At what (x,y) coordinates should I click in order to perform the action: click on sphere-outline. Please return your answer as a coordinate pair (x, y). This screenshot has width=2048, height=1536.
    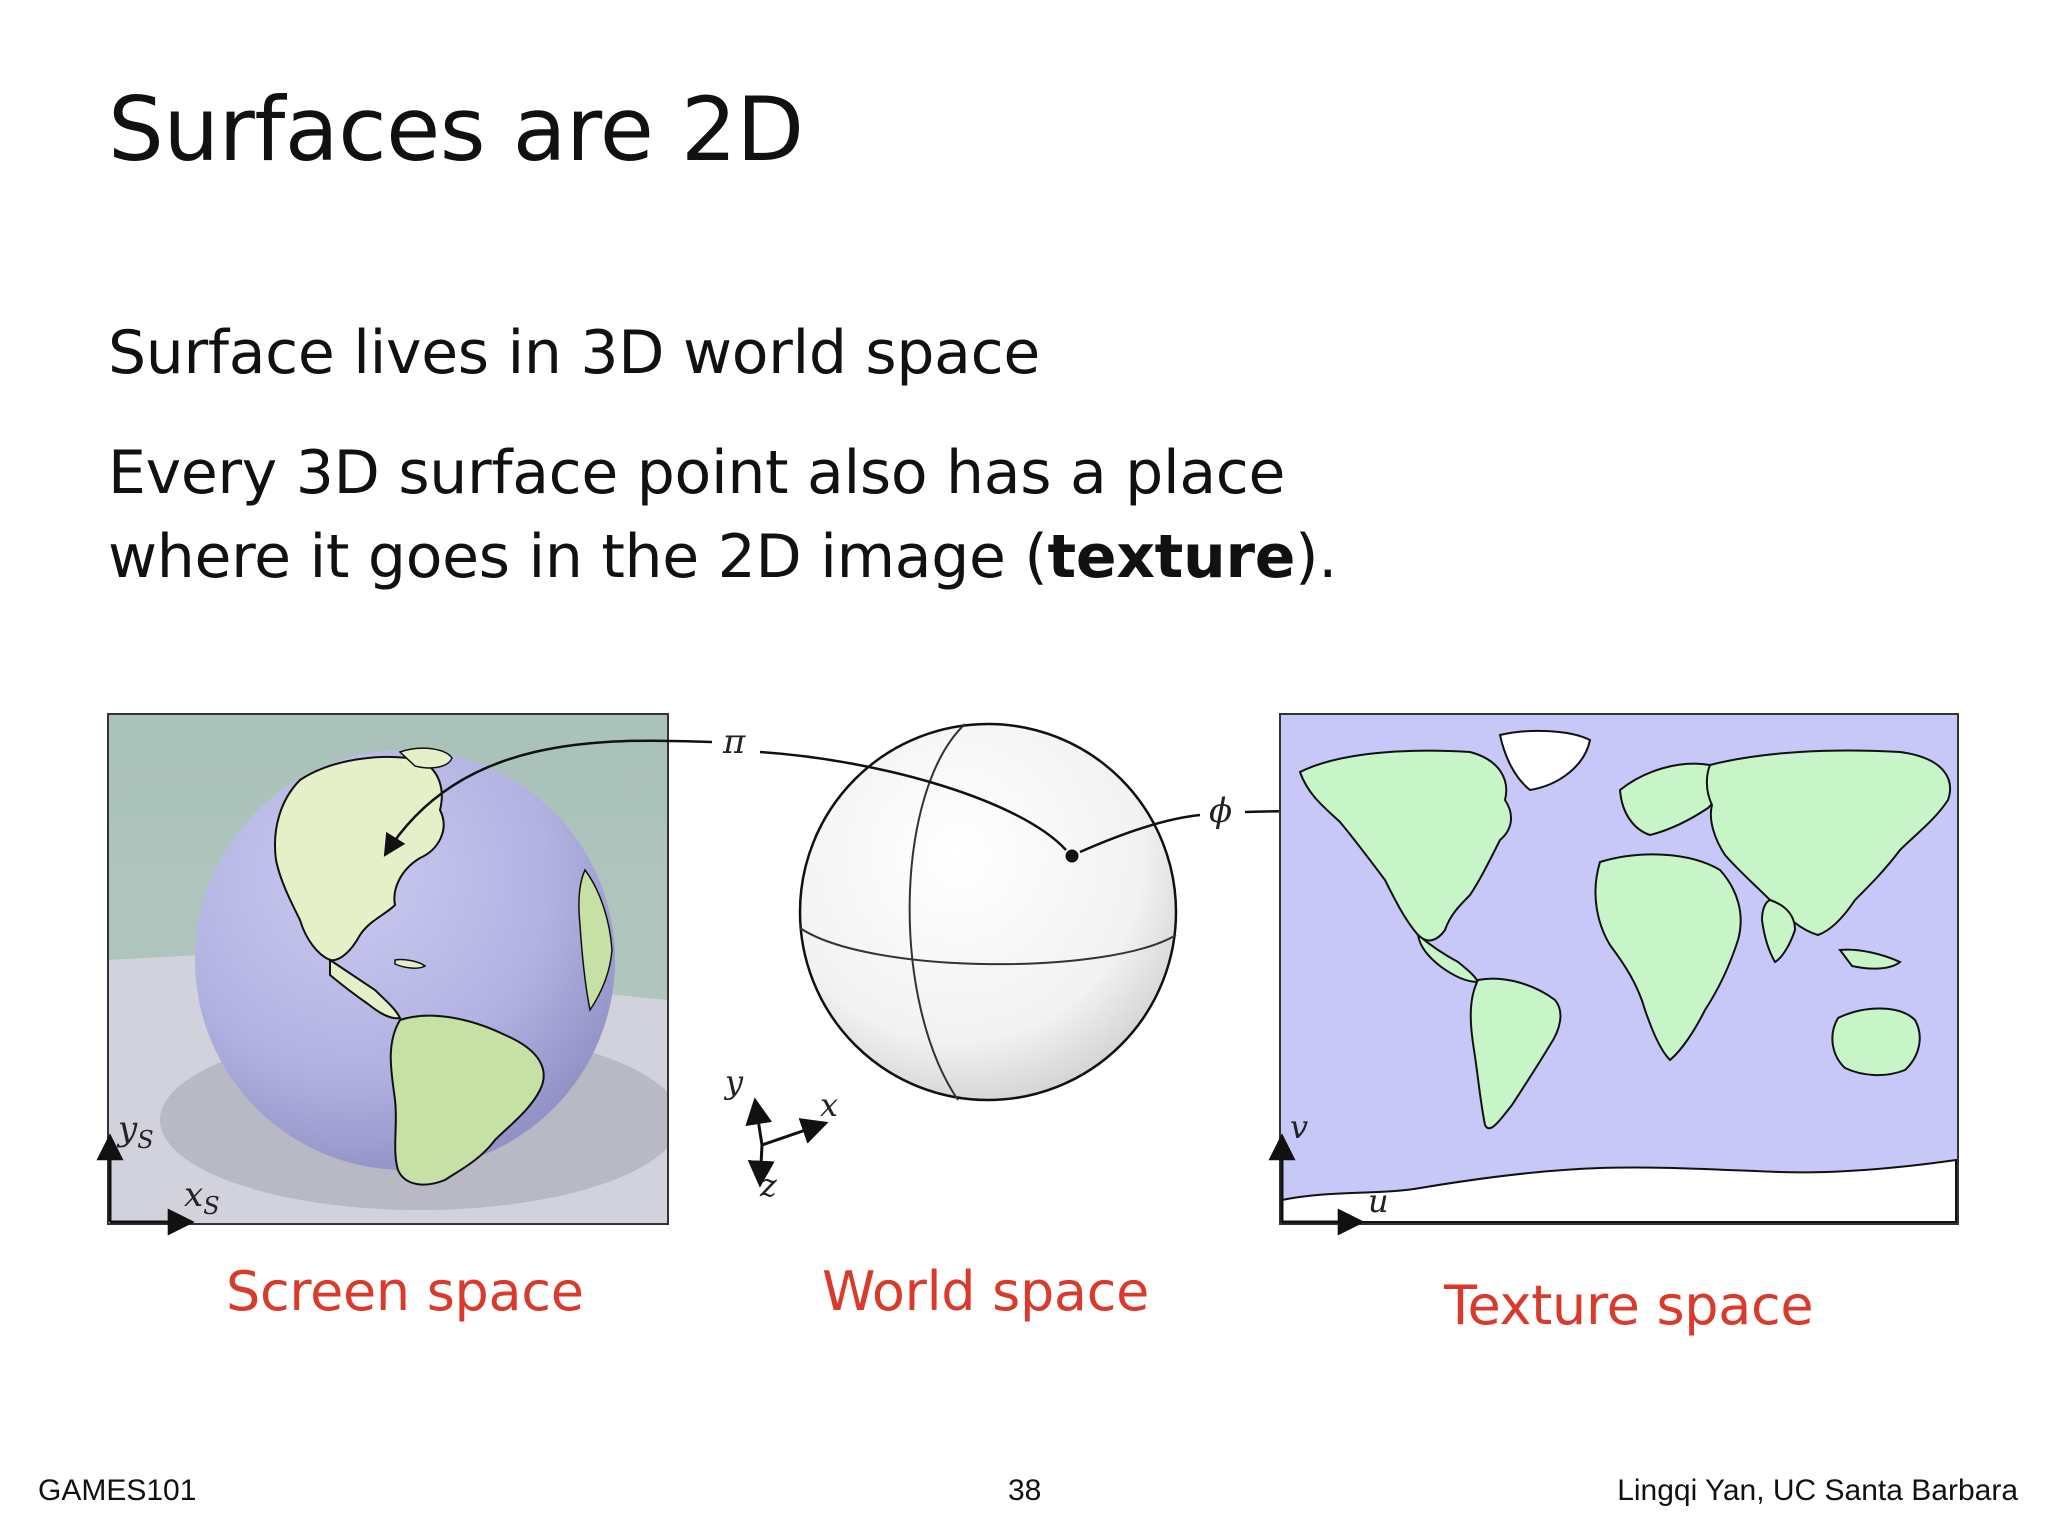
    Looking at the image, I should click on (988, 912).